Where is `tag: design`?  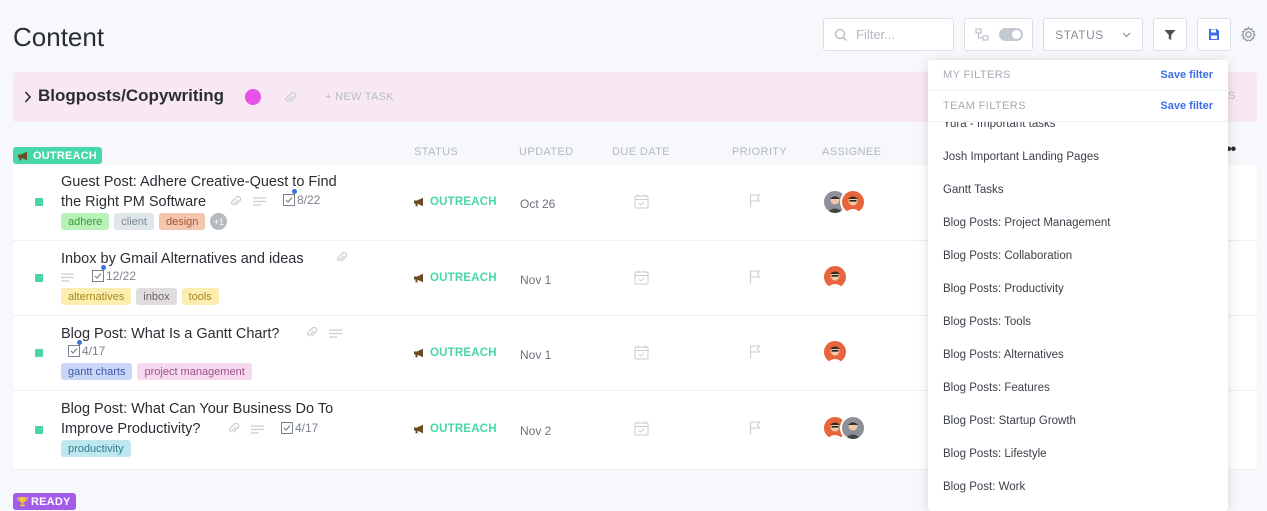 tag: design is located at coordinates (182, 221).